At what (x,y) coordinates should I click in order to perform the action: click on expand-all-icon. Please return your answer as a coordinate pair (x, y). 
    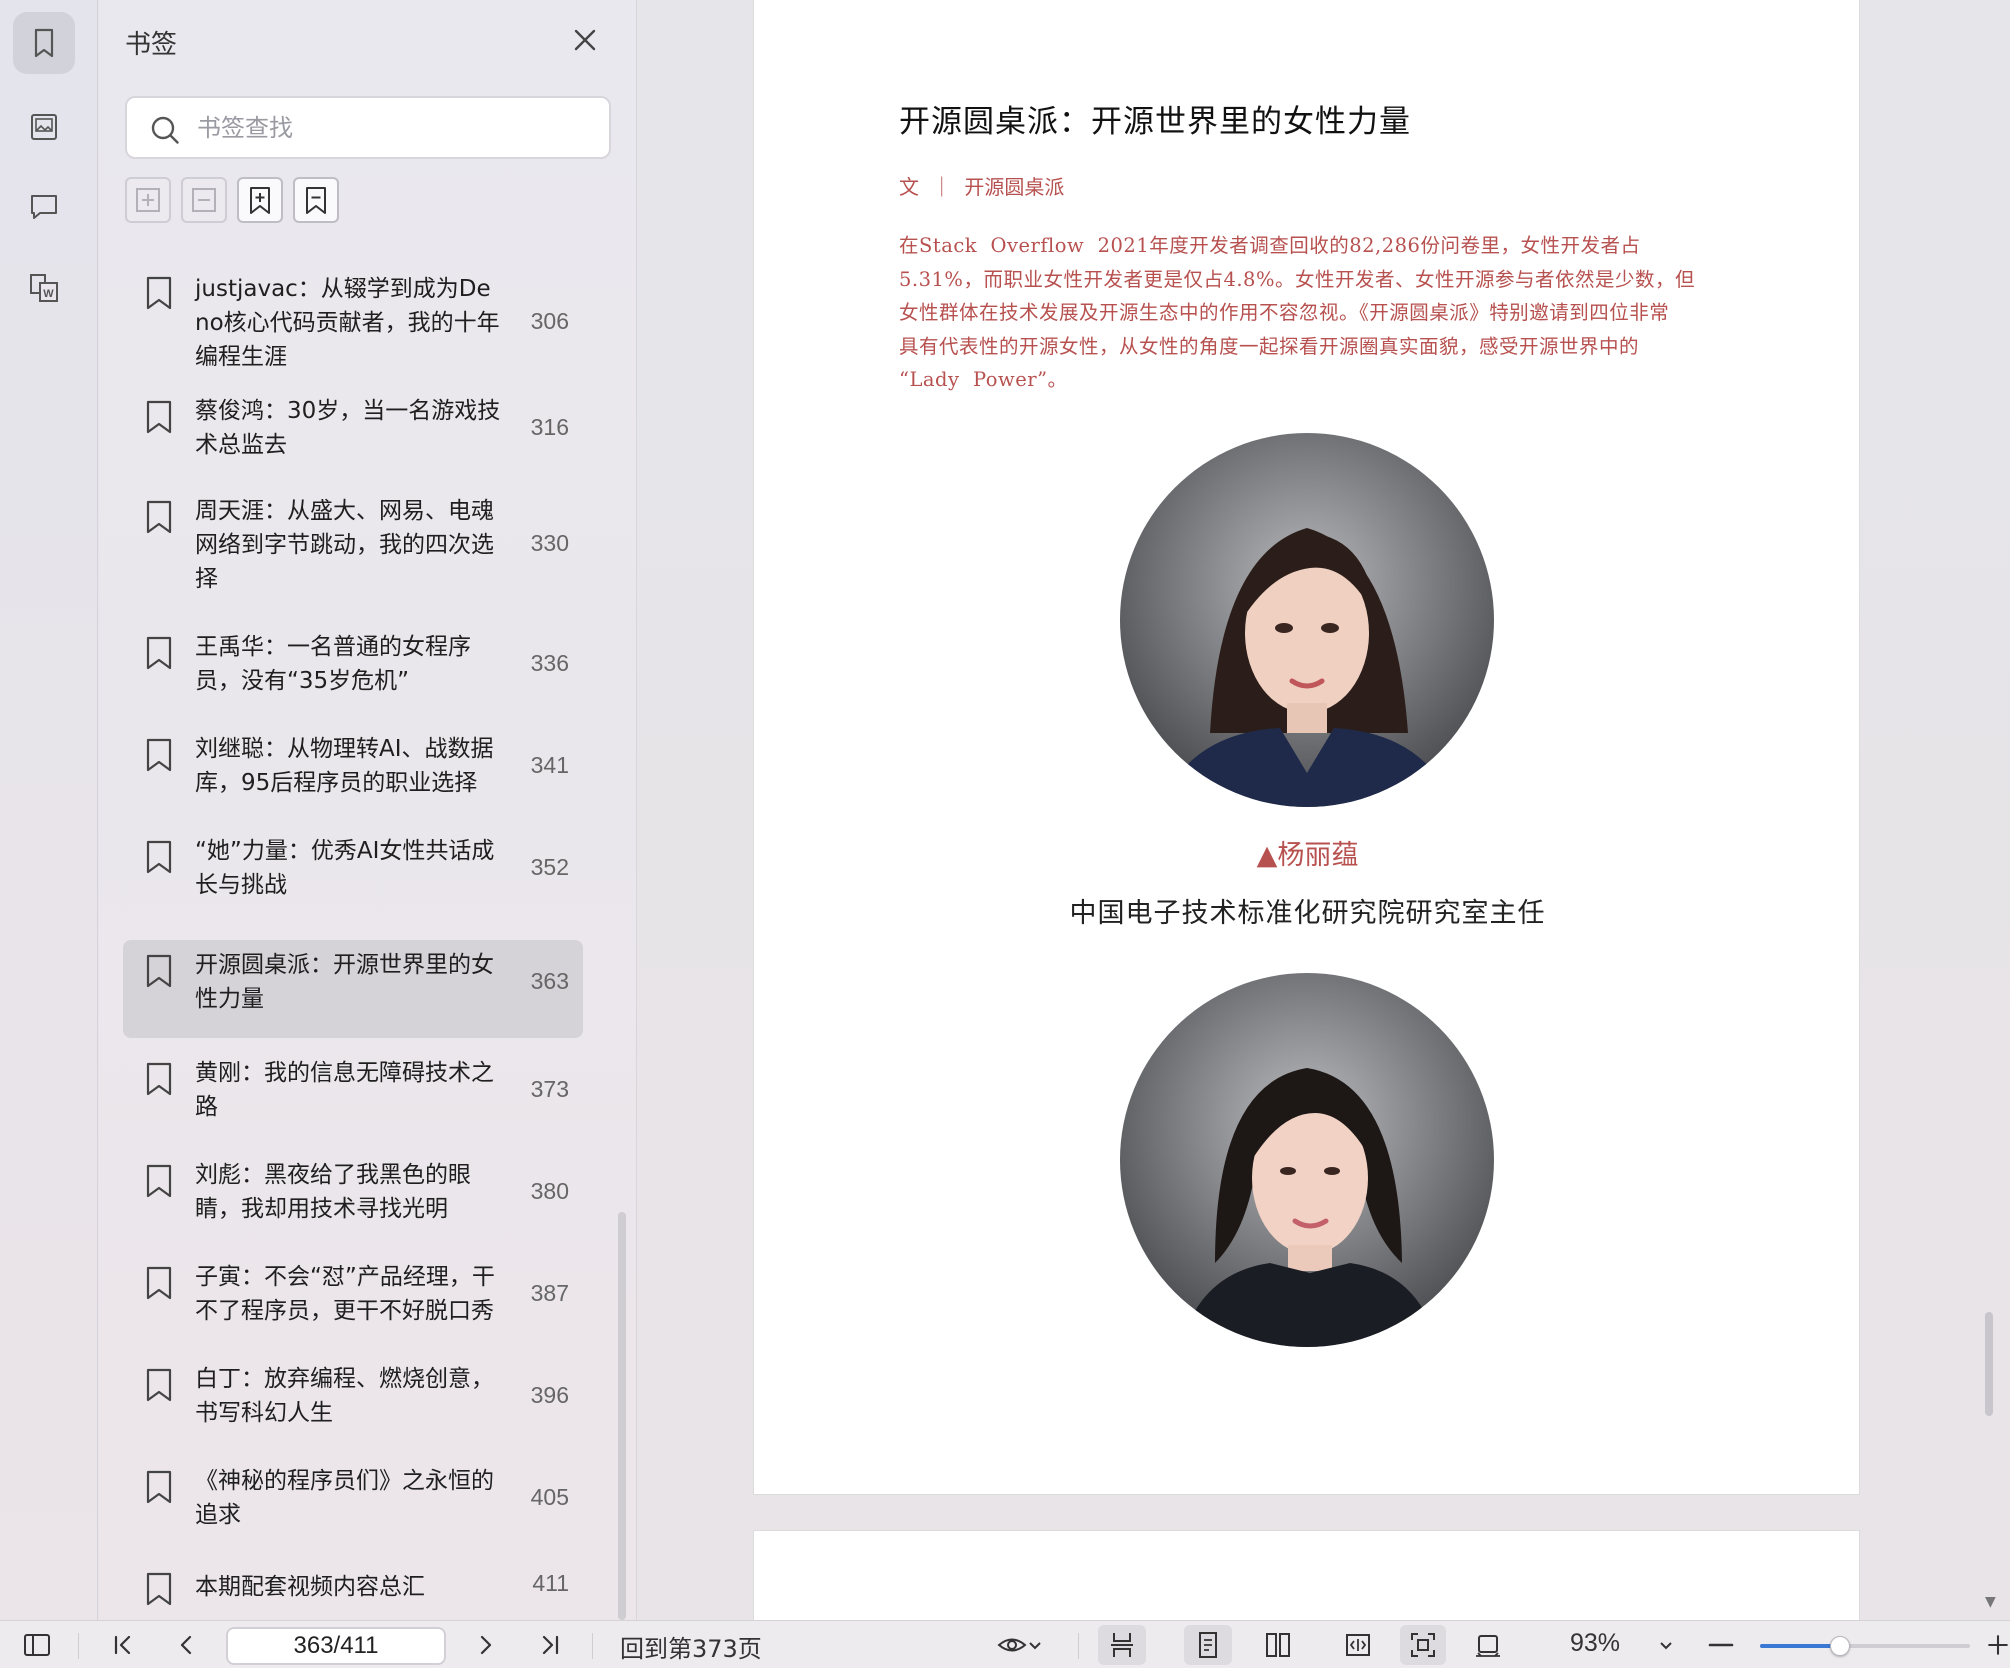
    Looking at the image, I should click on (148, 200).